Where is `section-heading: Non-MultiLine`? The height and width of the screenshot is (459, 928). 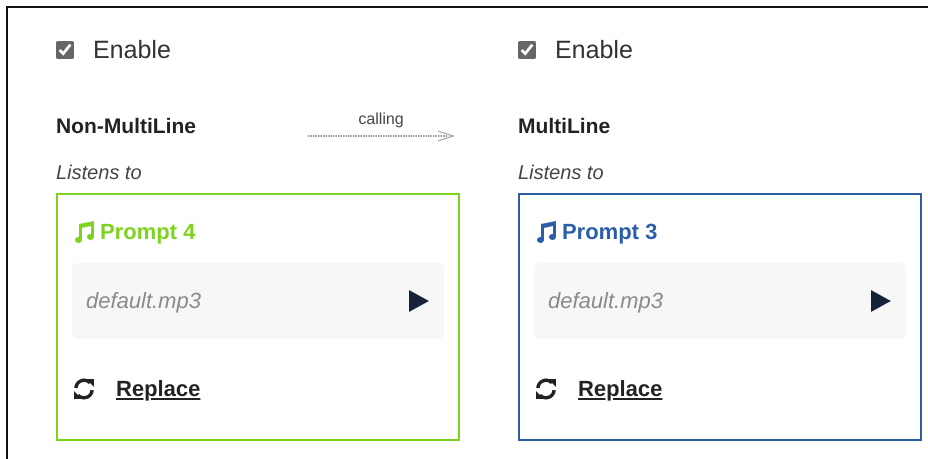
section-heading: Non-MultiLine is located at coordinates (126, 127).